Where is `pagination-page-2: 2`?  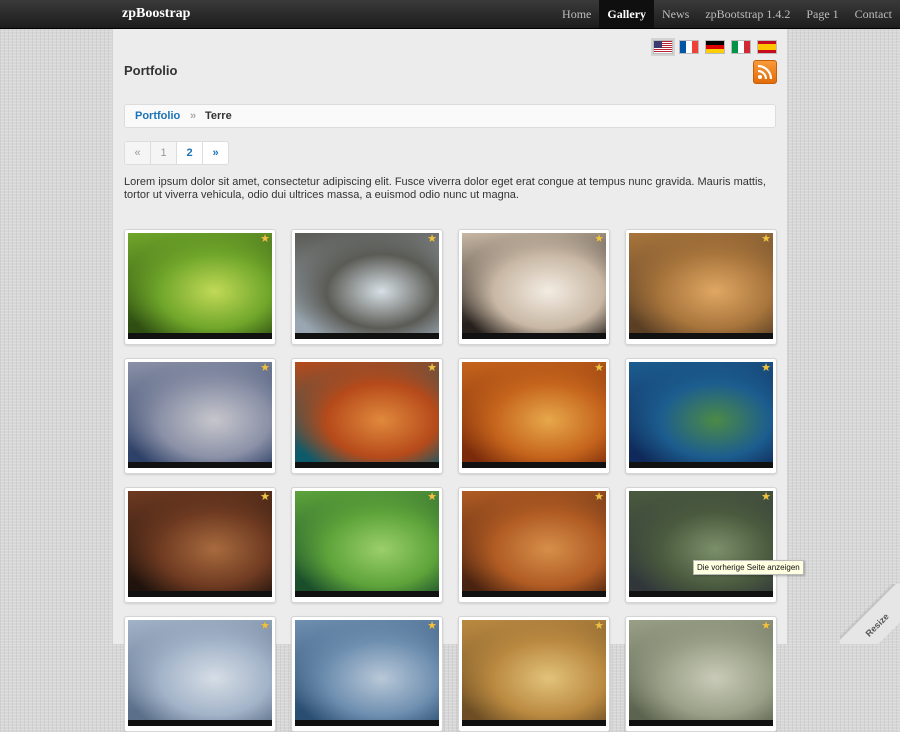
pagination-page-2: 2 is located at coordinates (190, 153).